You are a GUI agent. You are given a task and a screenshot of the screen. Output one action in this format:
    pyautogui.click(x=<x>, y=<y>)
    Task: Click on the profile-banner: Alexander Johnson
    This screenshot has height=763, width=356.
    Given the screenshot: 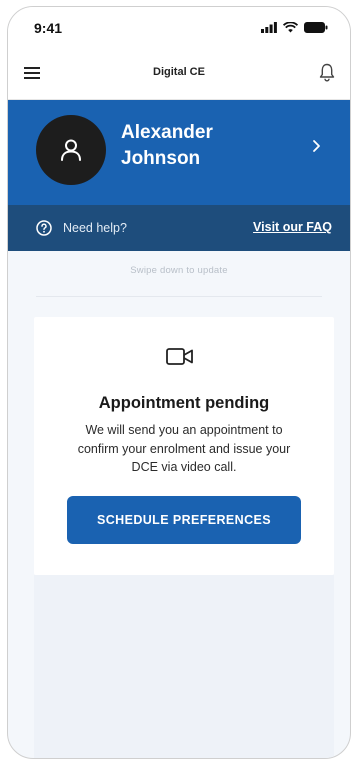 What is the action you would take?
    pyautogui.click(x=179, y=152)
    